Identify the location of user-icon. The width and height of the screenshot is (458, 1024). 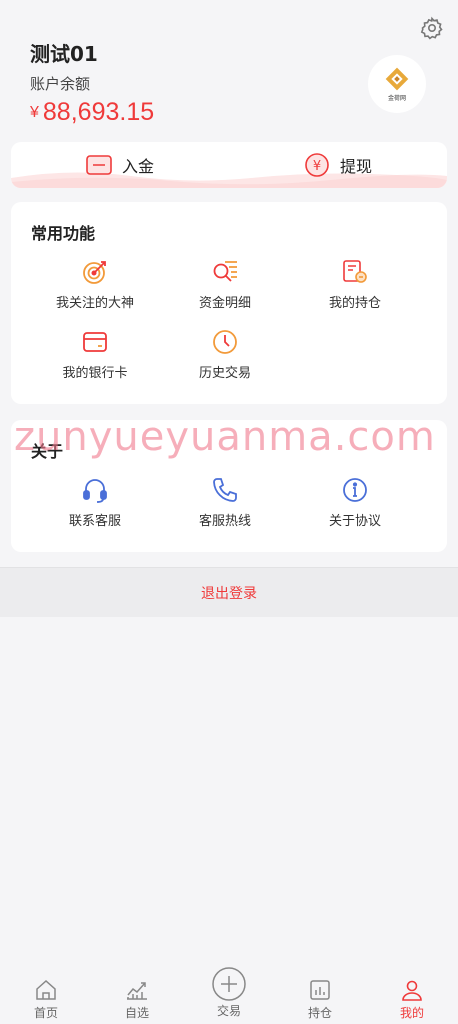
(412, 990).